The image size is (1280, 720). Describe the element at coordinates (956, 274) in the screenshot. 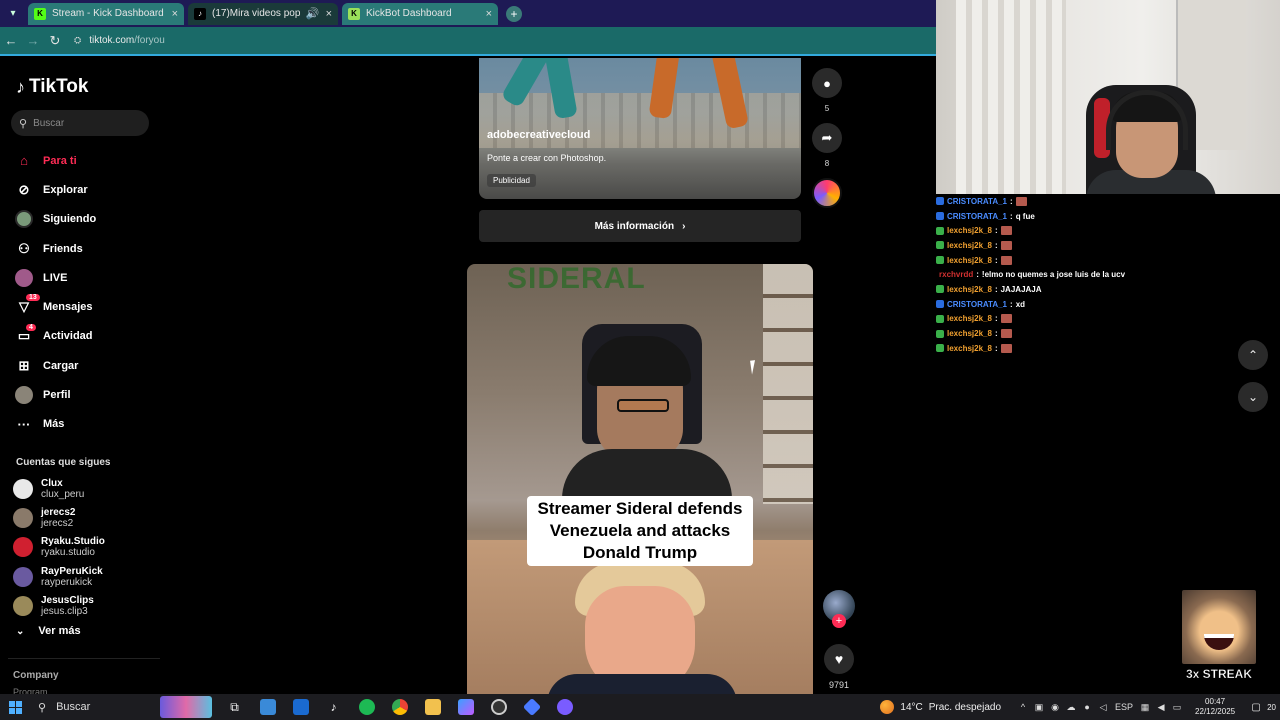

I see `chat-username: rxchvrdd` at that location.